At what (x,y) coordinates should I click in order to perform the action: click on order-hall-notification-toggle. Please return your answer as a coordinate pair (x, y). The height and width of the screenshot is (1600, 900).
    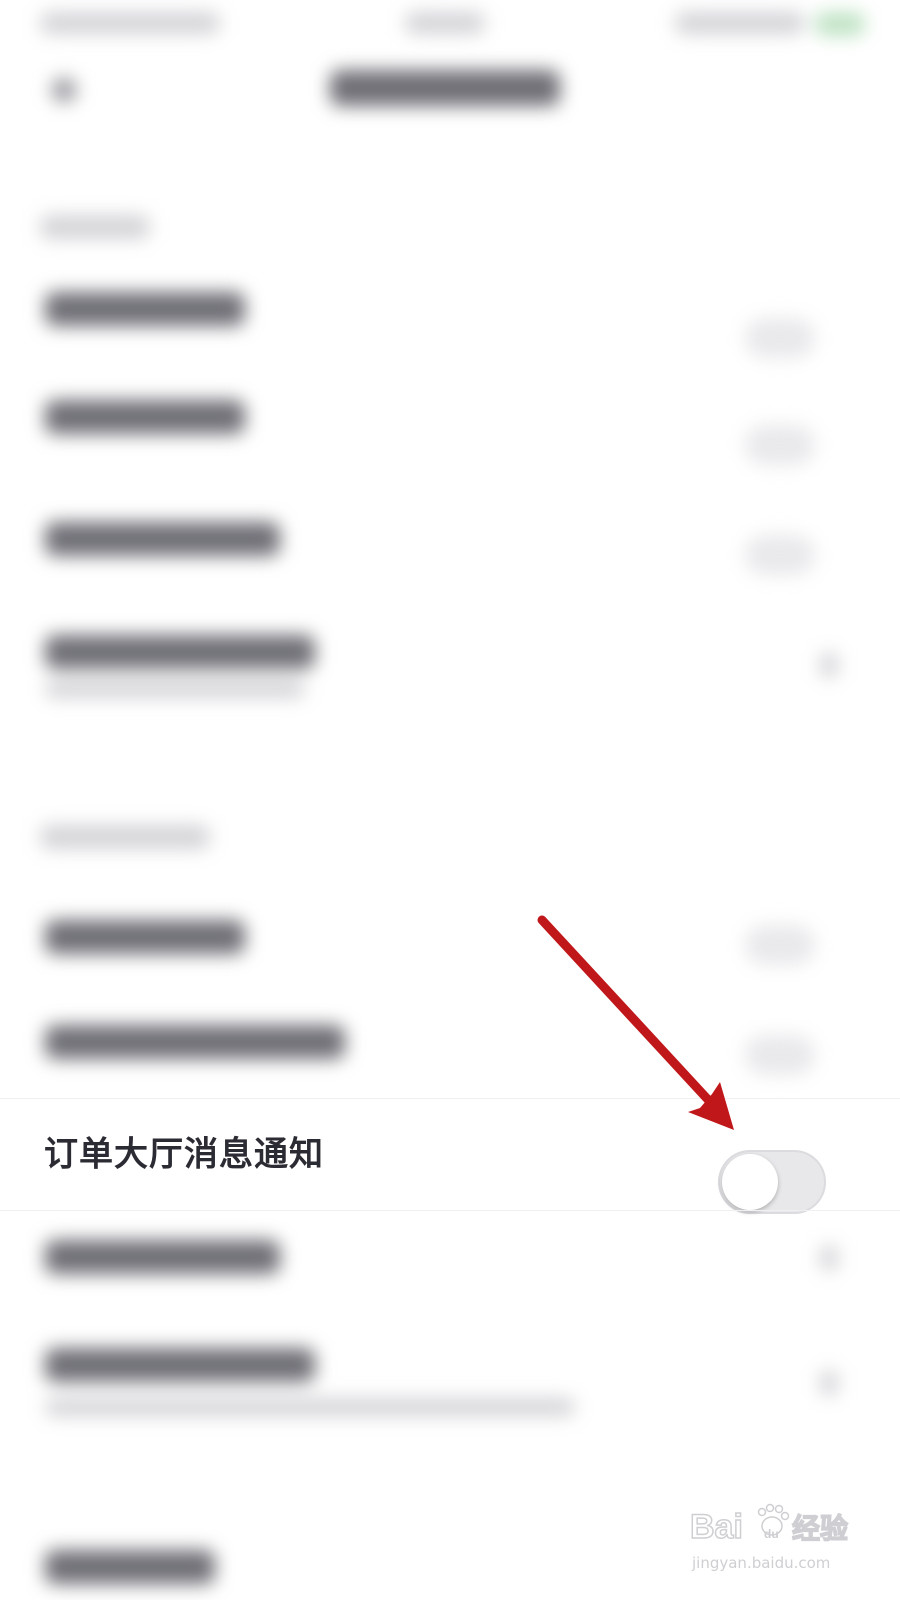
    Looking at the image, I should click on (772, 1182).